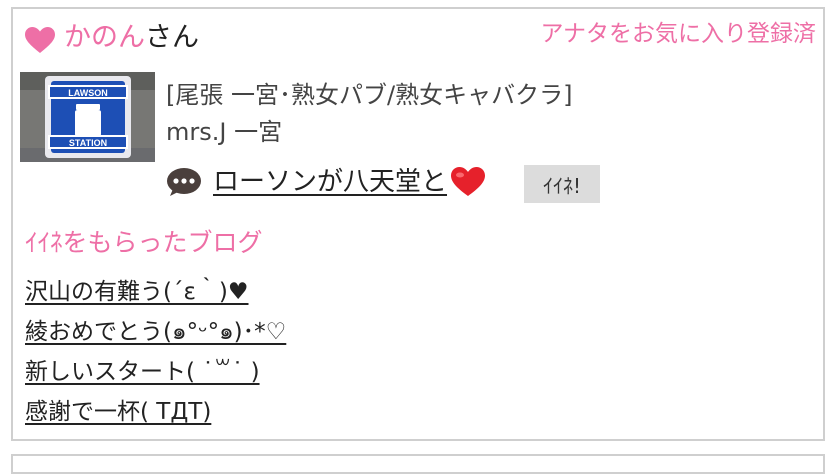 This screenshot has height=474, width=840. I want to click on shop-category: [尾張 一宮･熟女パブ/熟女キャバクラ], so click(369, 95).